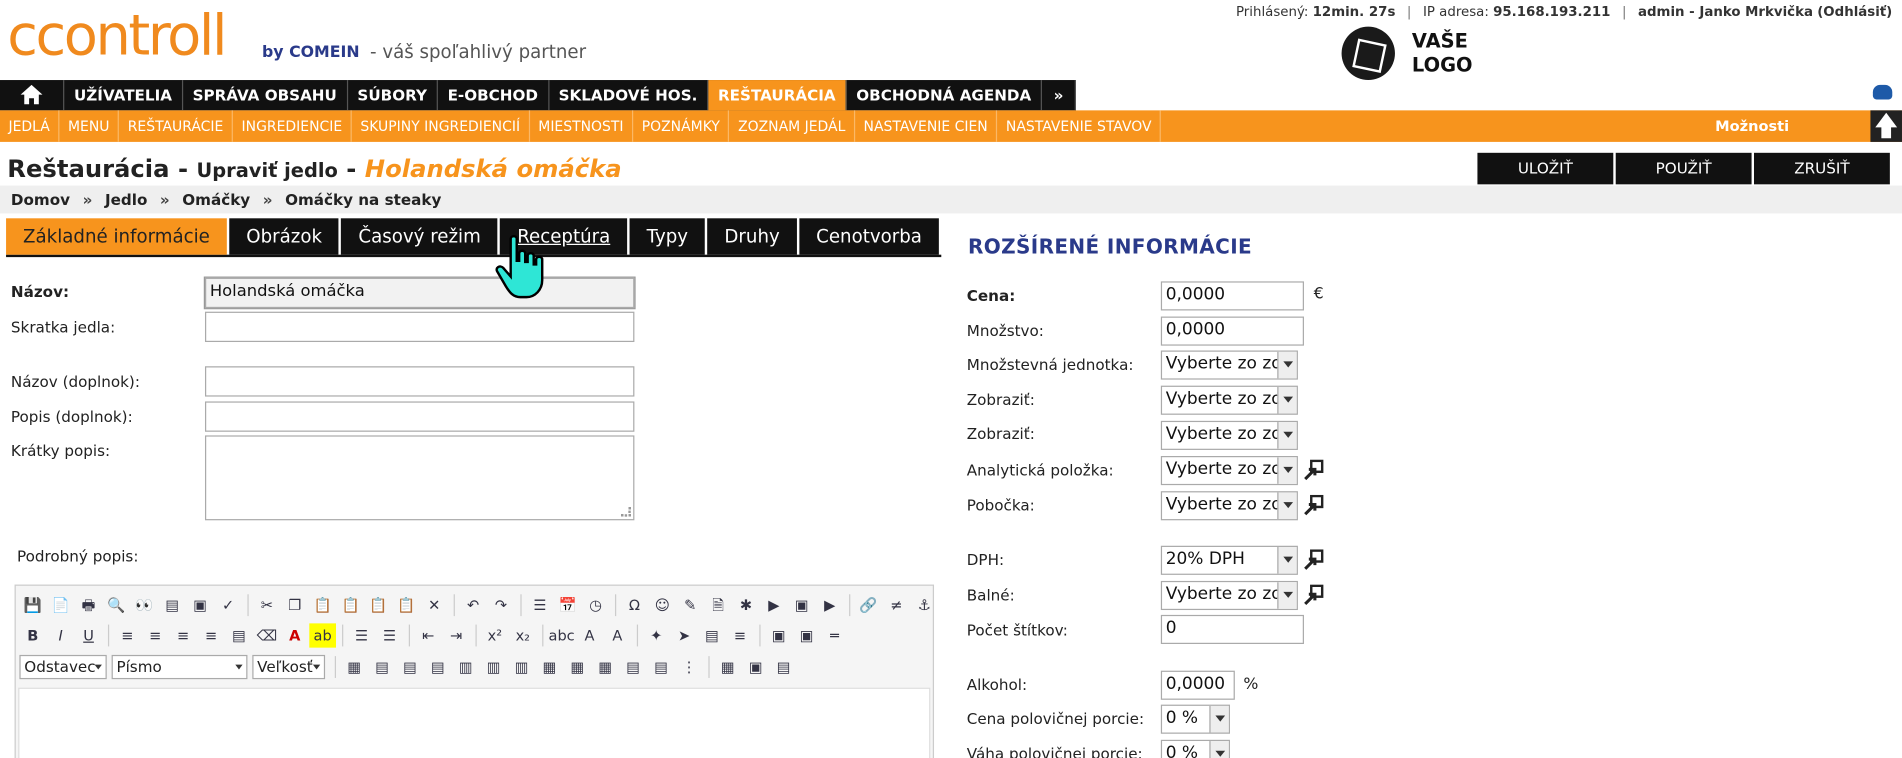  Describe the element at coordinates (90, 126) in the screenshot. I see `subnav-menu: MENU` at that location.